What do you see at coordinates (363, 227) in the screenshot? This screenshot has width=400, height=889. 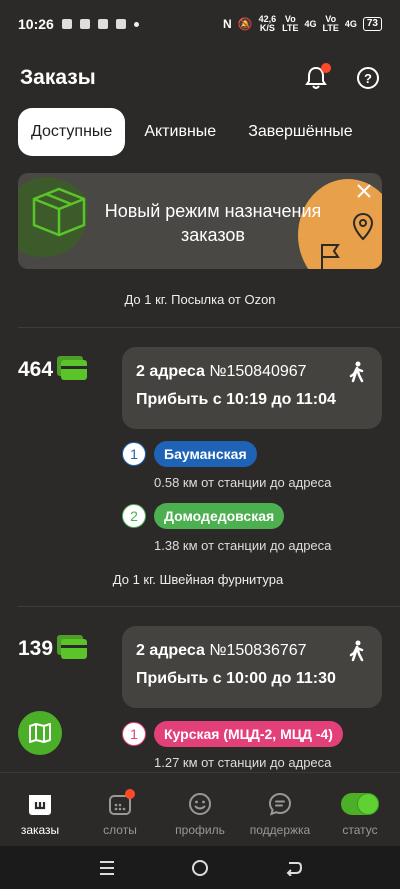 I see `location-pin-icon` at bounding box center [363, 227].